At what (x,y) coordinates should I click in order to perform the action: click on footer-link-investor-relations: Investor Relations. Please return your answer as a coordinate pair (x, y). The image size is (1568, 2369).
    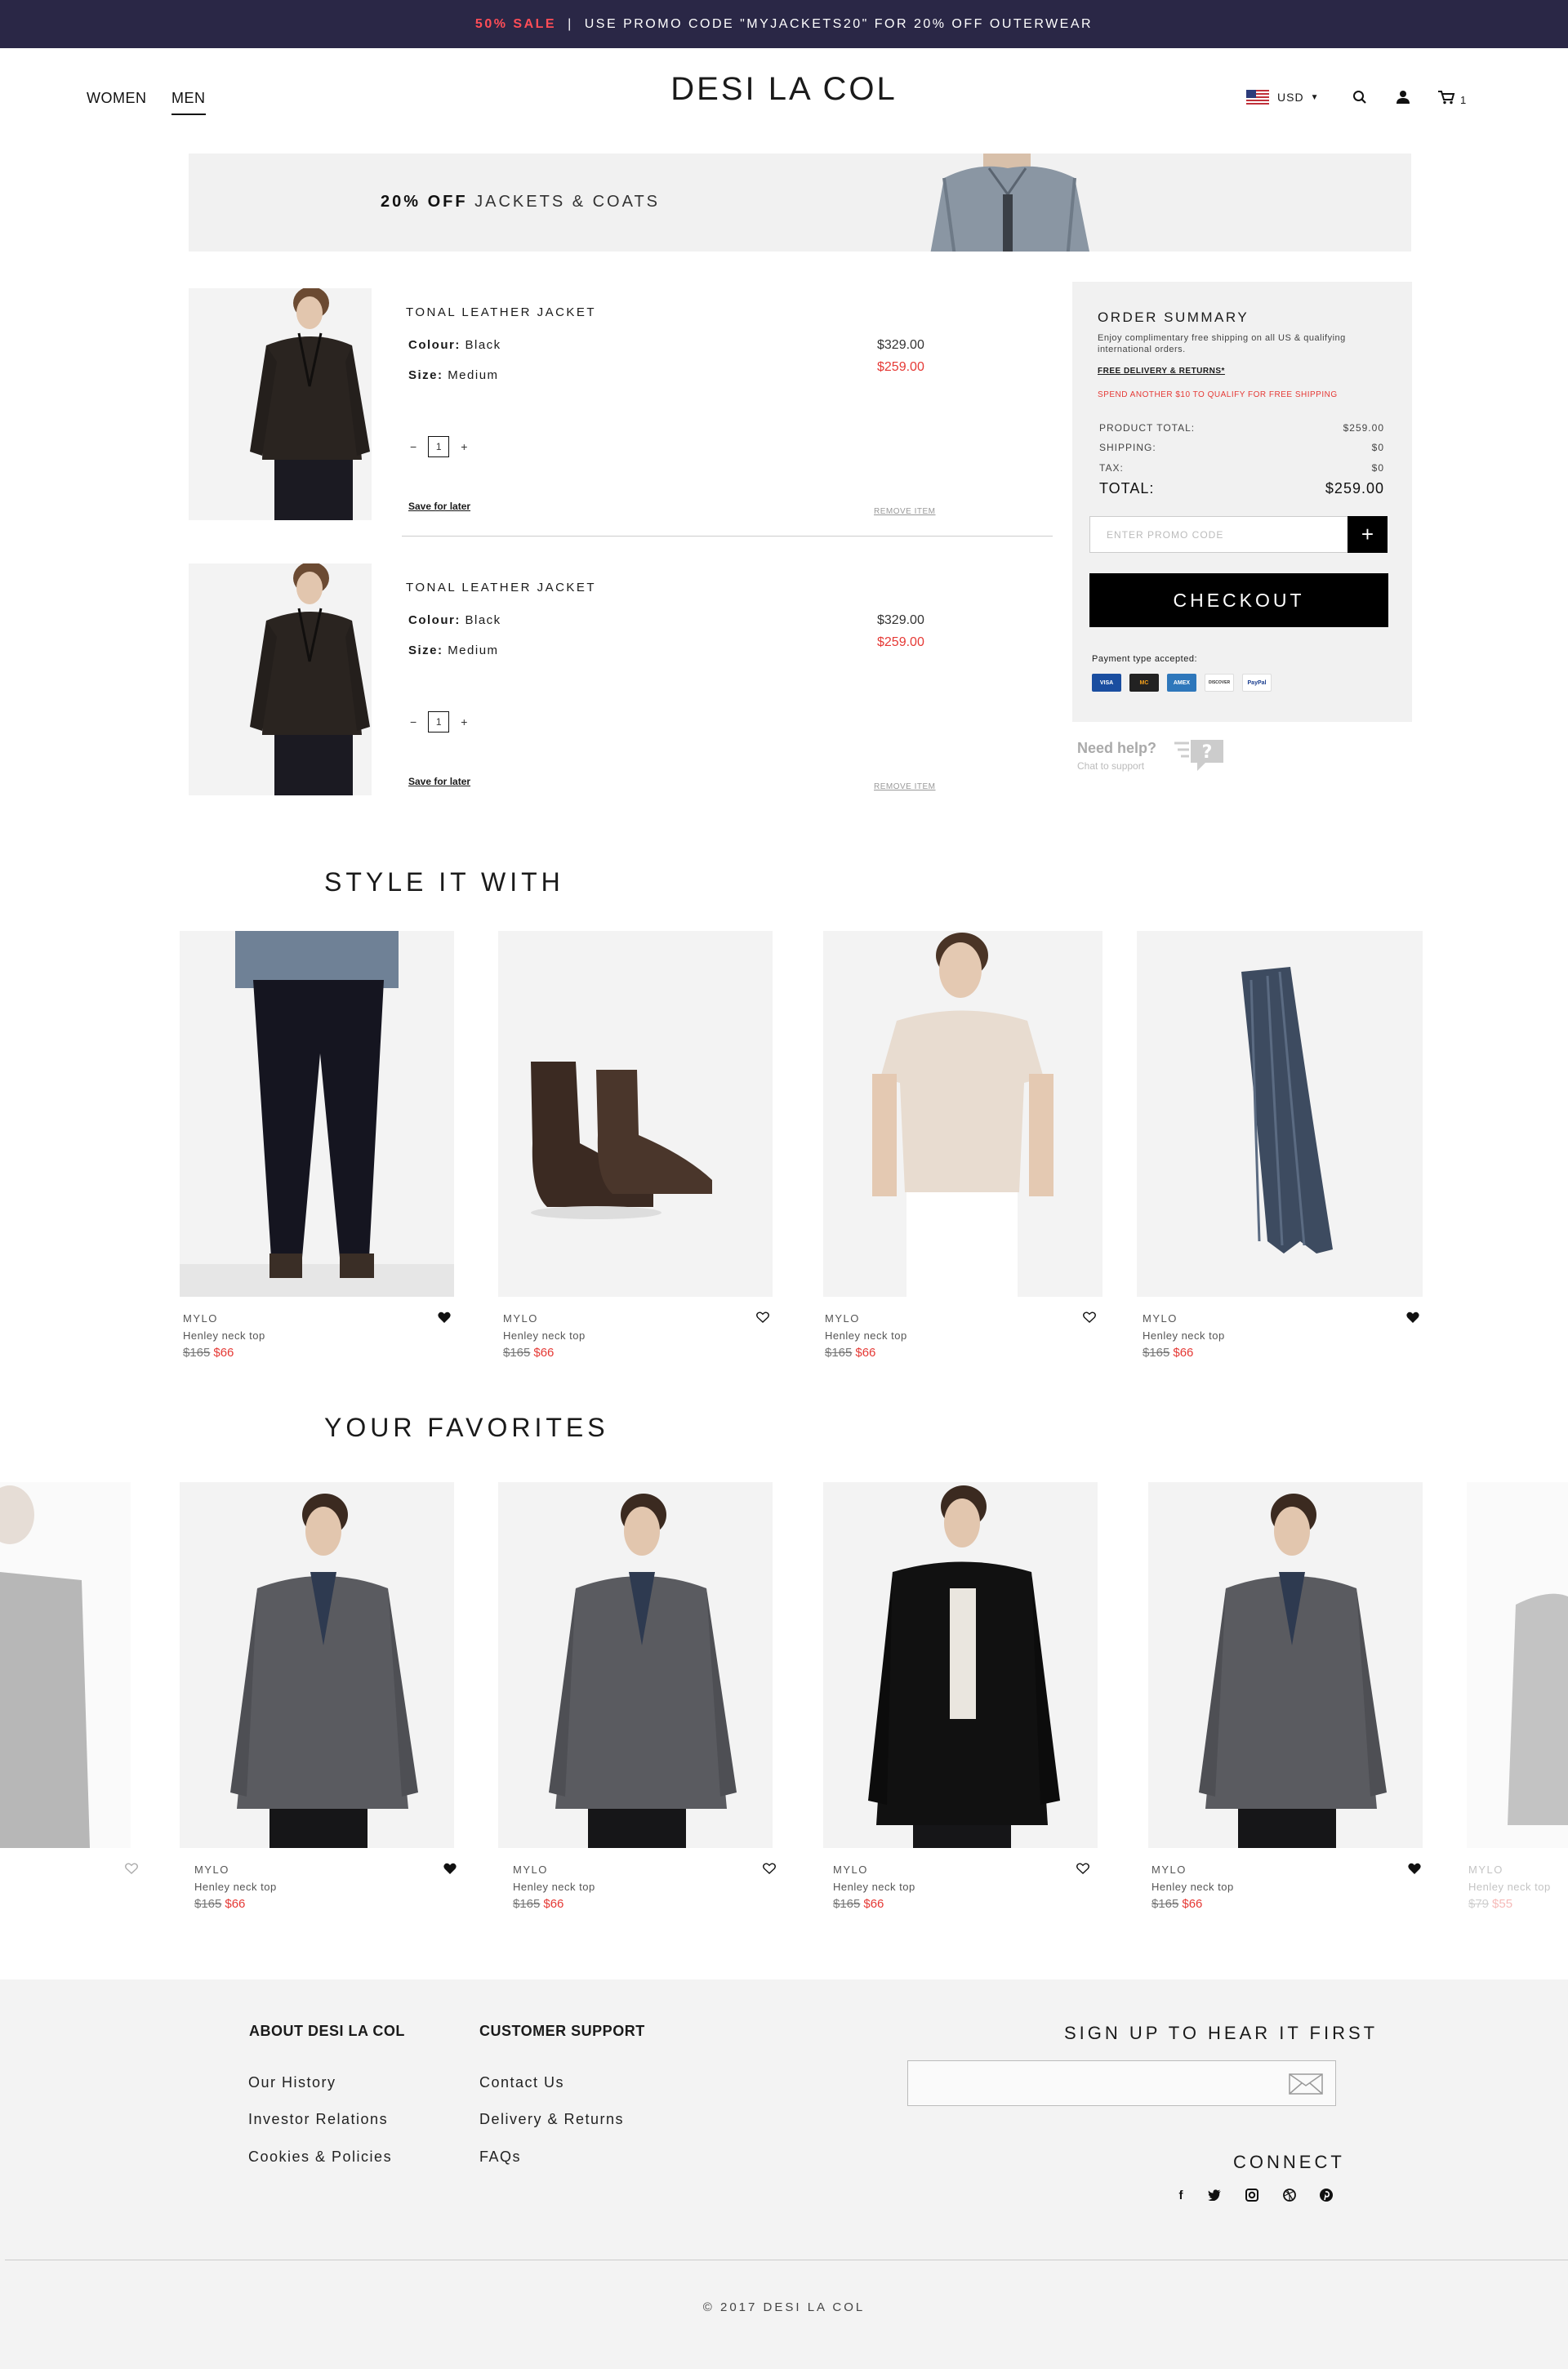
    Looking at the image, I should click on (318, 2119).